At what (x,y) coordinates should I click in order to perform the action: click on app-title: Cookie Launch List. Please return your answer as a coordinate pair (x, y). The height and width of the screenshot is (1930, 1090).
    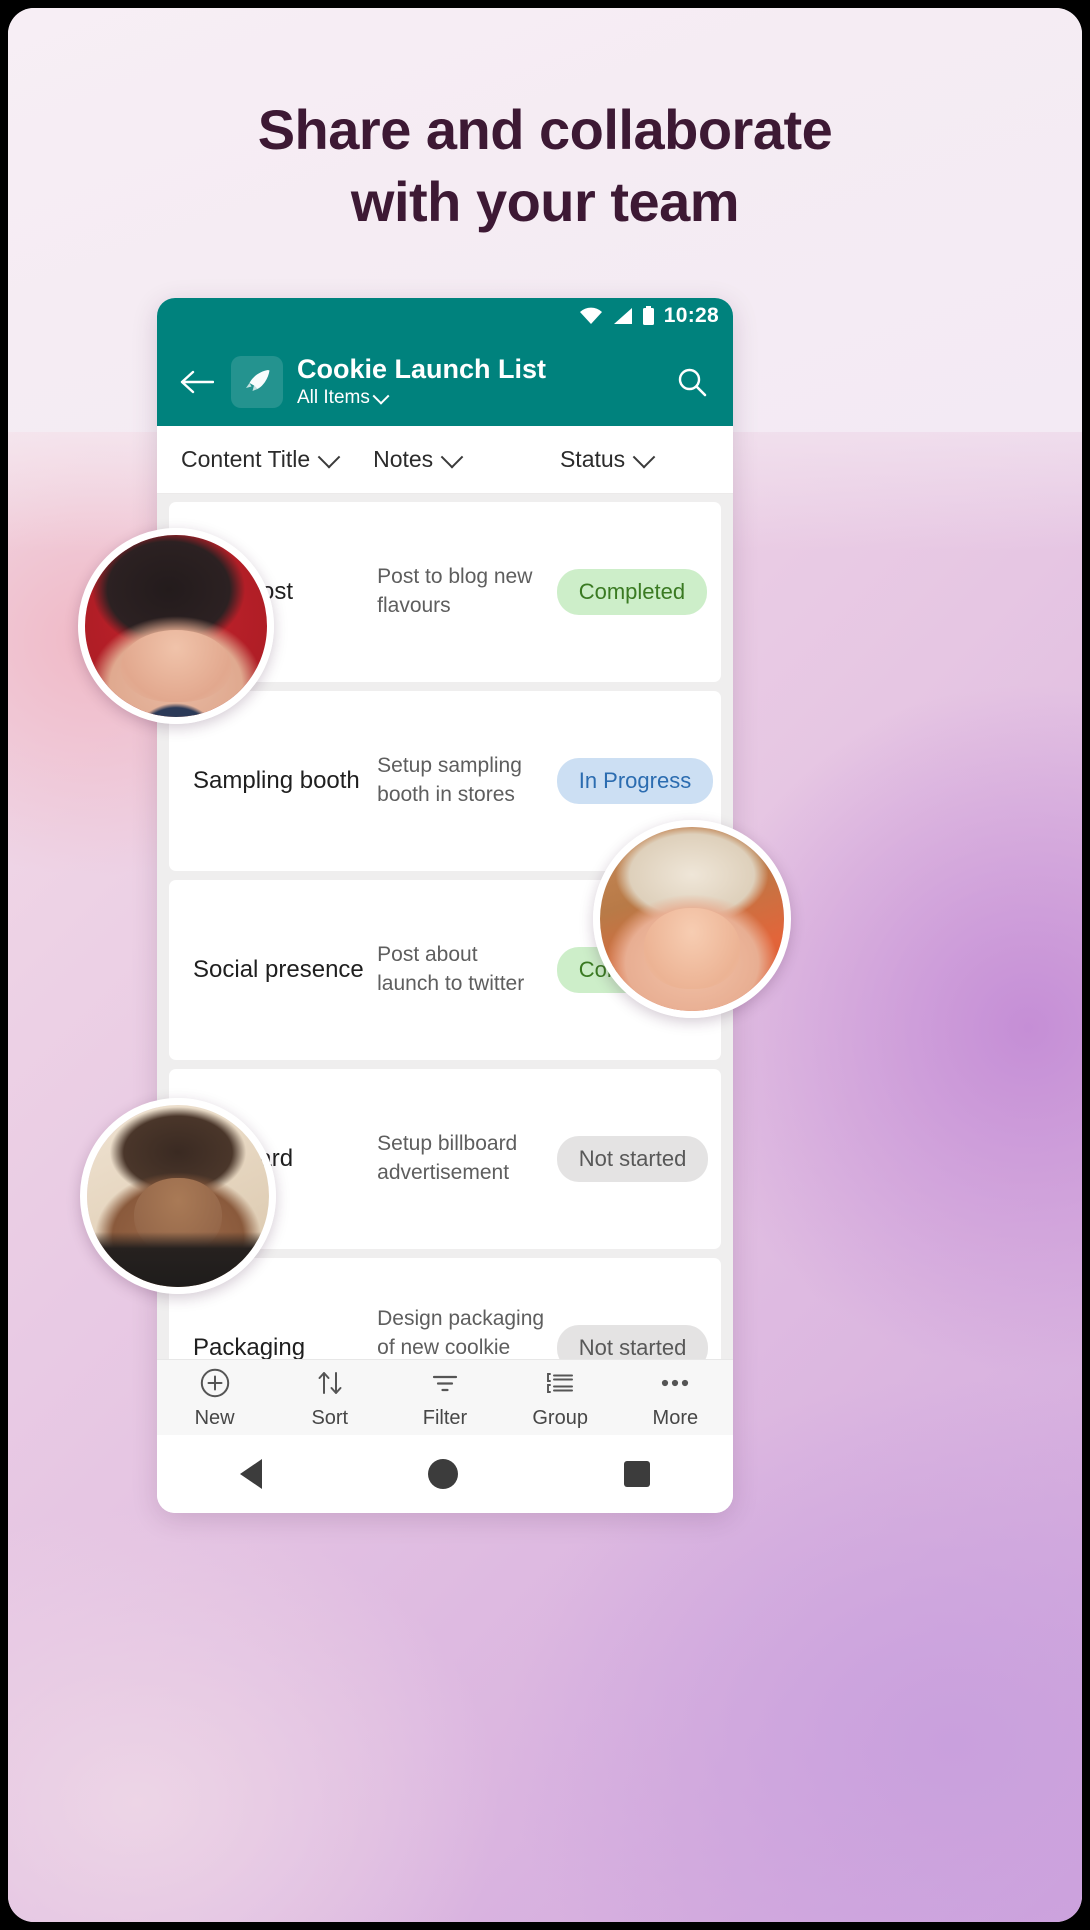
    Looking at the image, I should click on (422, 368).